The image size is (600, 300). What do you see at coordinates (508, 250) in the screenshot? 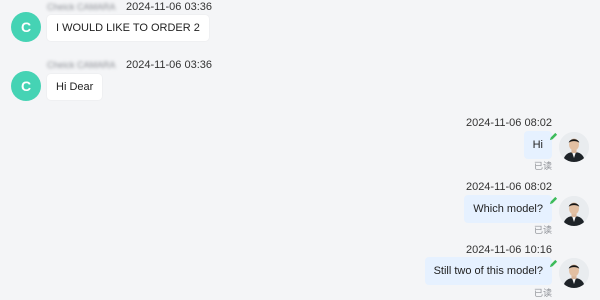
I see `message-time: 2024-11-06 10:16` at bounding box center [508, 250].